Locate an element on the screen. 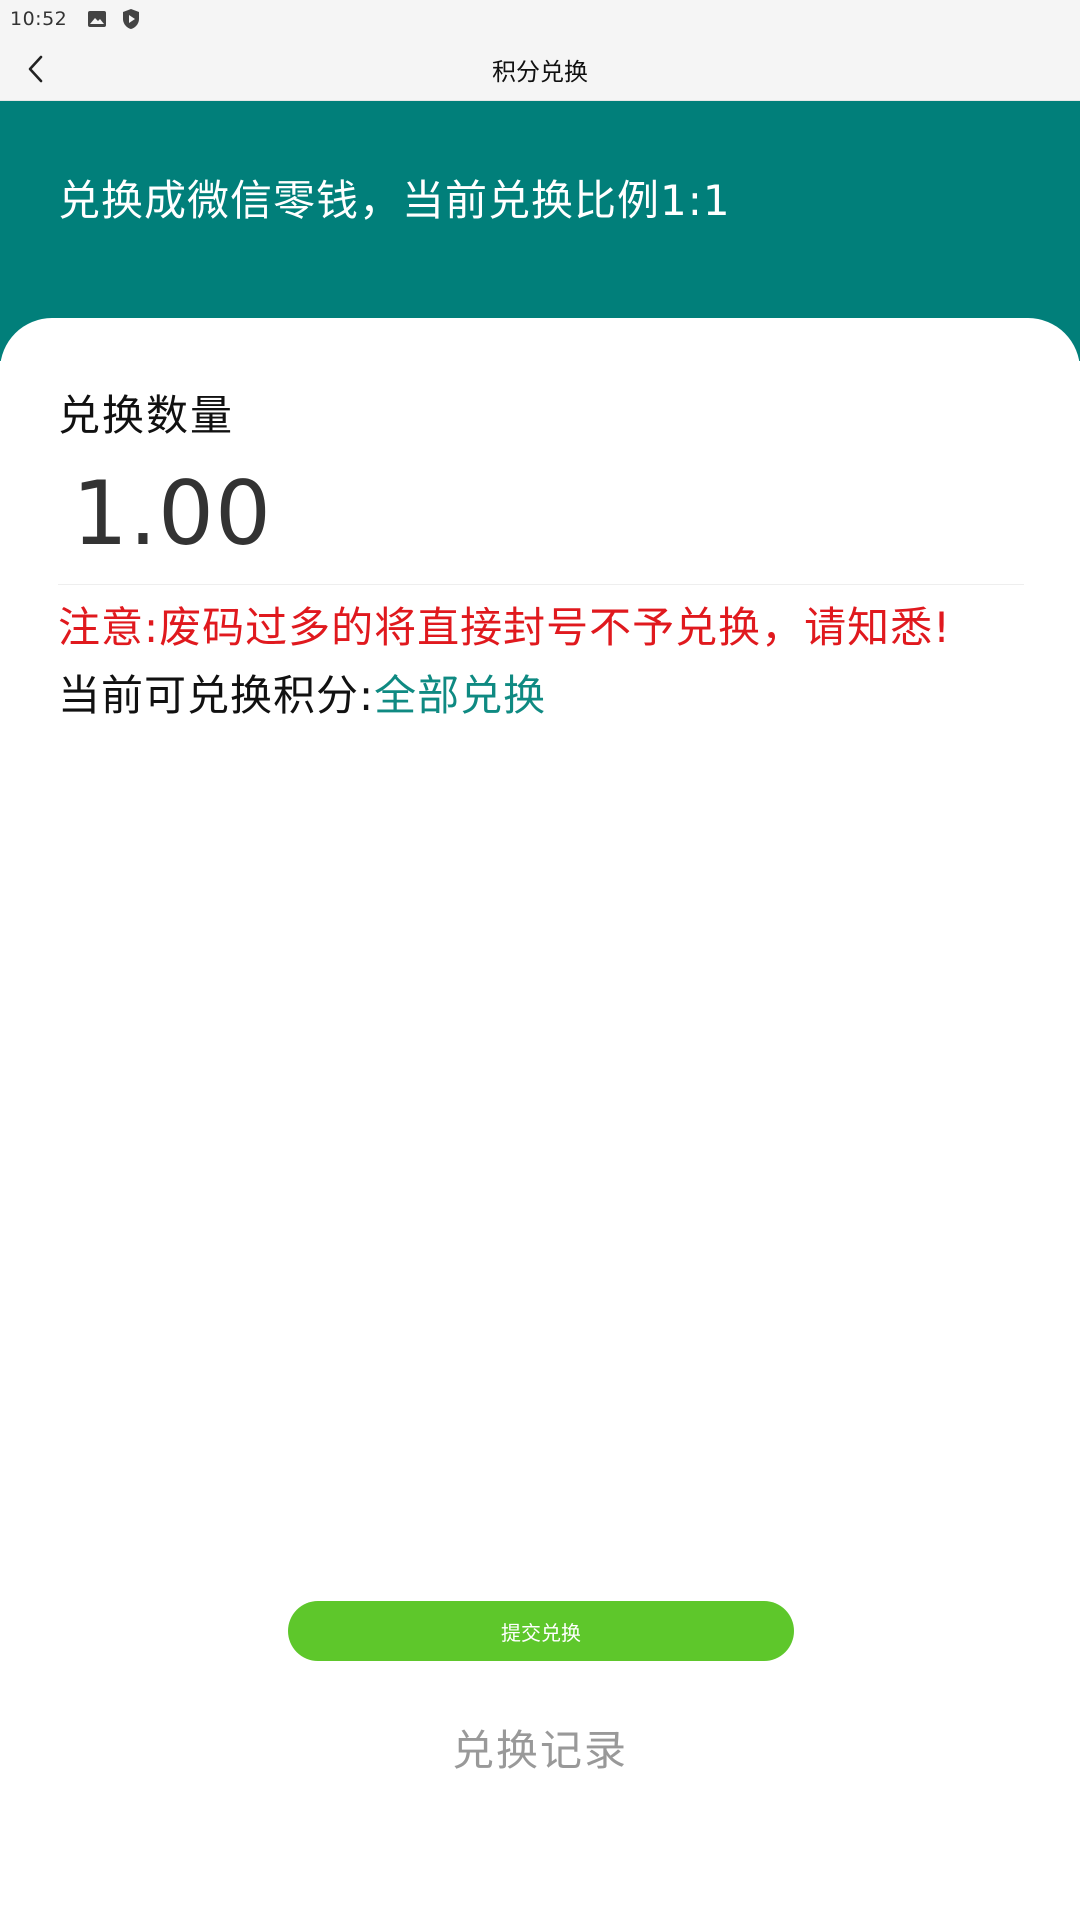 The image size is (1080, 1920). points-row: 当前可兑换积分:全部兑换 is located at coordinates (302, 692).